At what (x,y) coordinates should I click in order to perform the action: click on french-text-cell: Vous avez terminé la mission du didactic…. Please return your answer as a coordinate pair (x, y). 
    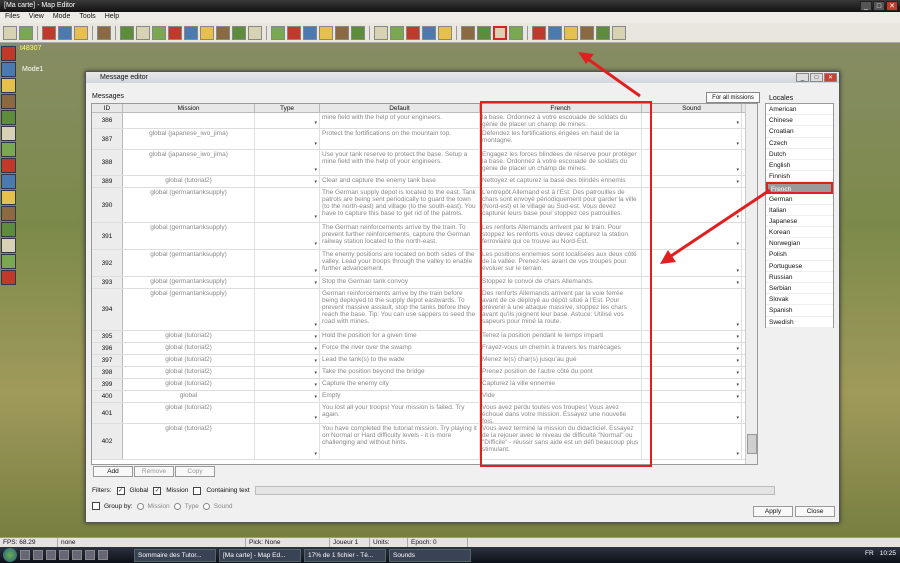
    Looking at the image, I should click on (617, 443).